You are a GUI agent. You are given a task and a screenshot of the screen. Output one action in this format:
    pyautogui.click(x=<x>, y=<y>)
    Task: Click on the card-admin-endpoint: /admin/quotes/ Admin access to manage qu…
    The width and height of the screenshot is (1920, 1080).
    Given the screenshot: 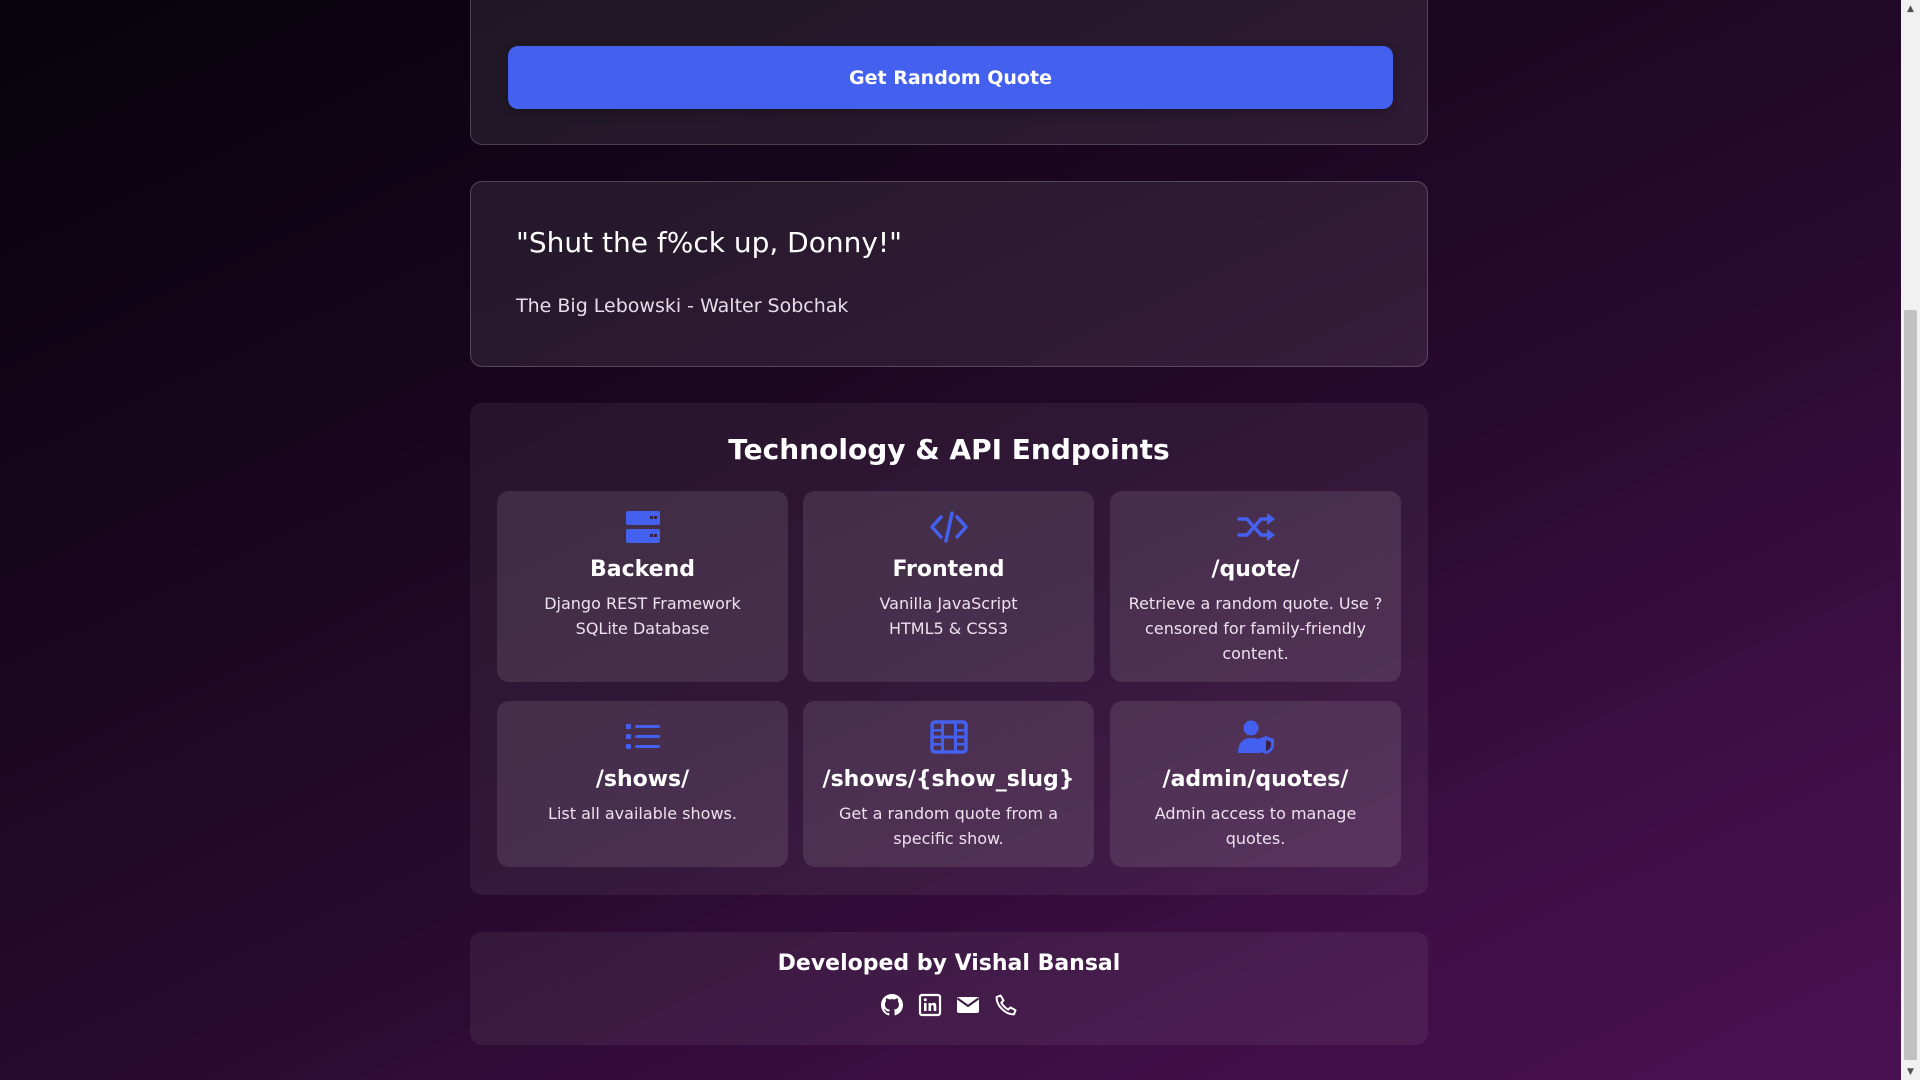 What is the action you would take?
    pyautogui.click(x=1255, y=784)
    